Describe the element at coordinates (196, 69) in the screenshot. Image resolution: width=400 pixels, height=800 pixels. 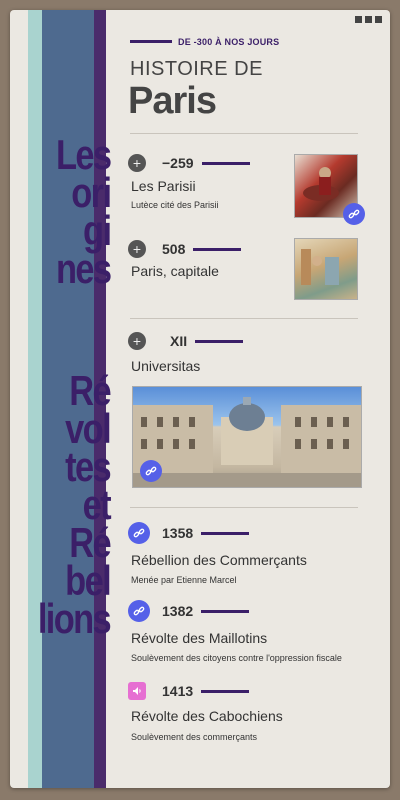
I see `page-pretitle: HISTOIRE DE` at that location.